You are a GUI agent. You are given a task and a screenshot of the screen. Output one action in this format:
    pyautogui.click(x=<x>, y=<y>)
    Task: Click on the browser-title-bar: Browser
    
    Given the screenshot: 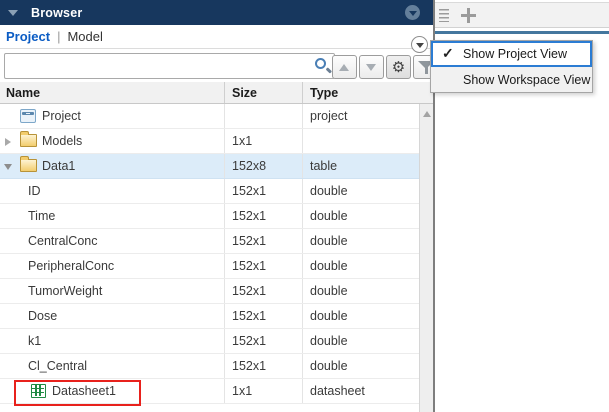 What is the action you would take?
    pyautogui.click(x=216, y=12)
    